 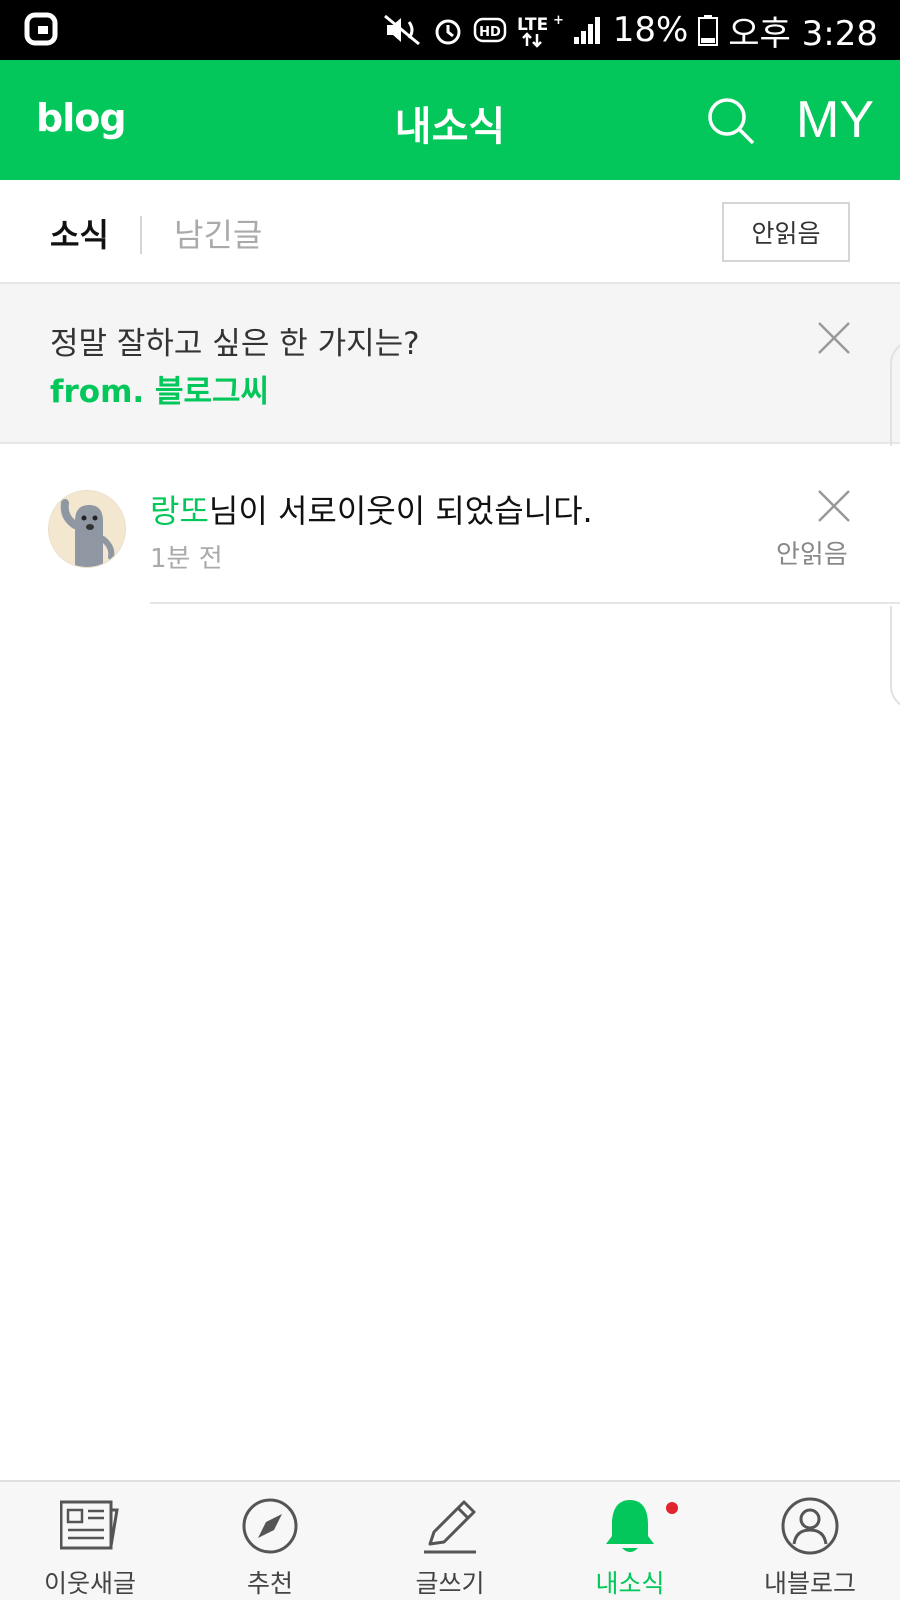 I want to click on nav-label: 글쓰기, so click(x=450, y=1583).